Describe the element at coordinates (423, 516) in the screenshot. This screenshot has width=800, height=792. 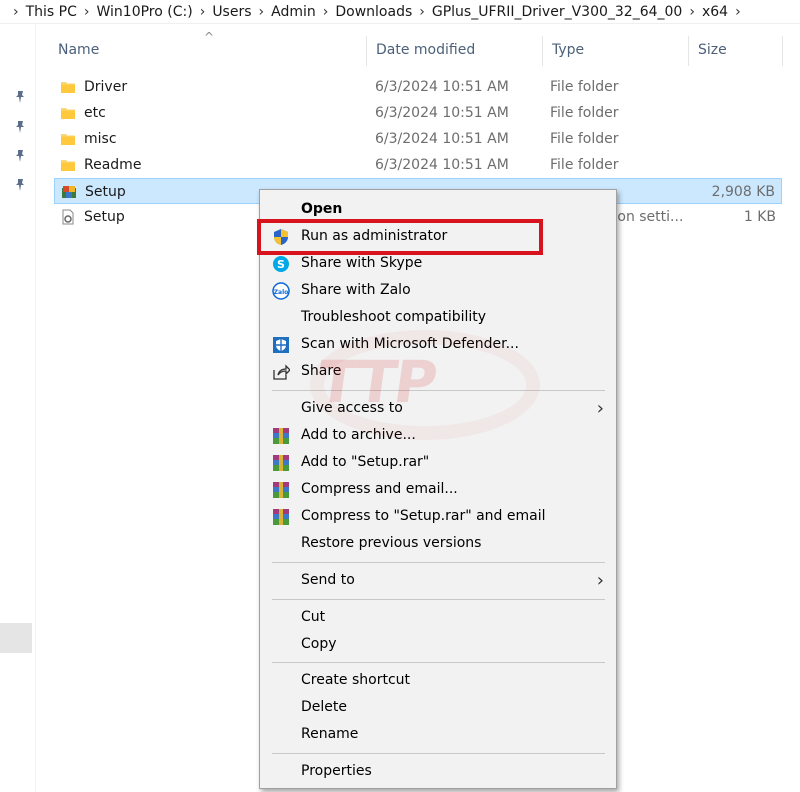
I see `menu-item-label: Compress to "Setup.rar" and email` at that location.